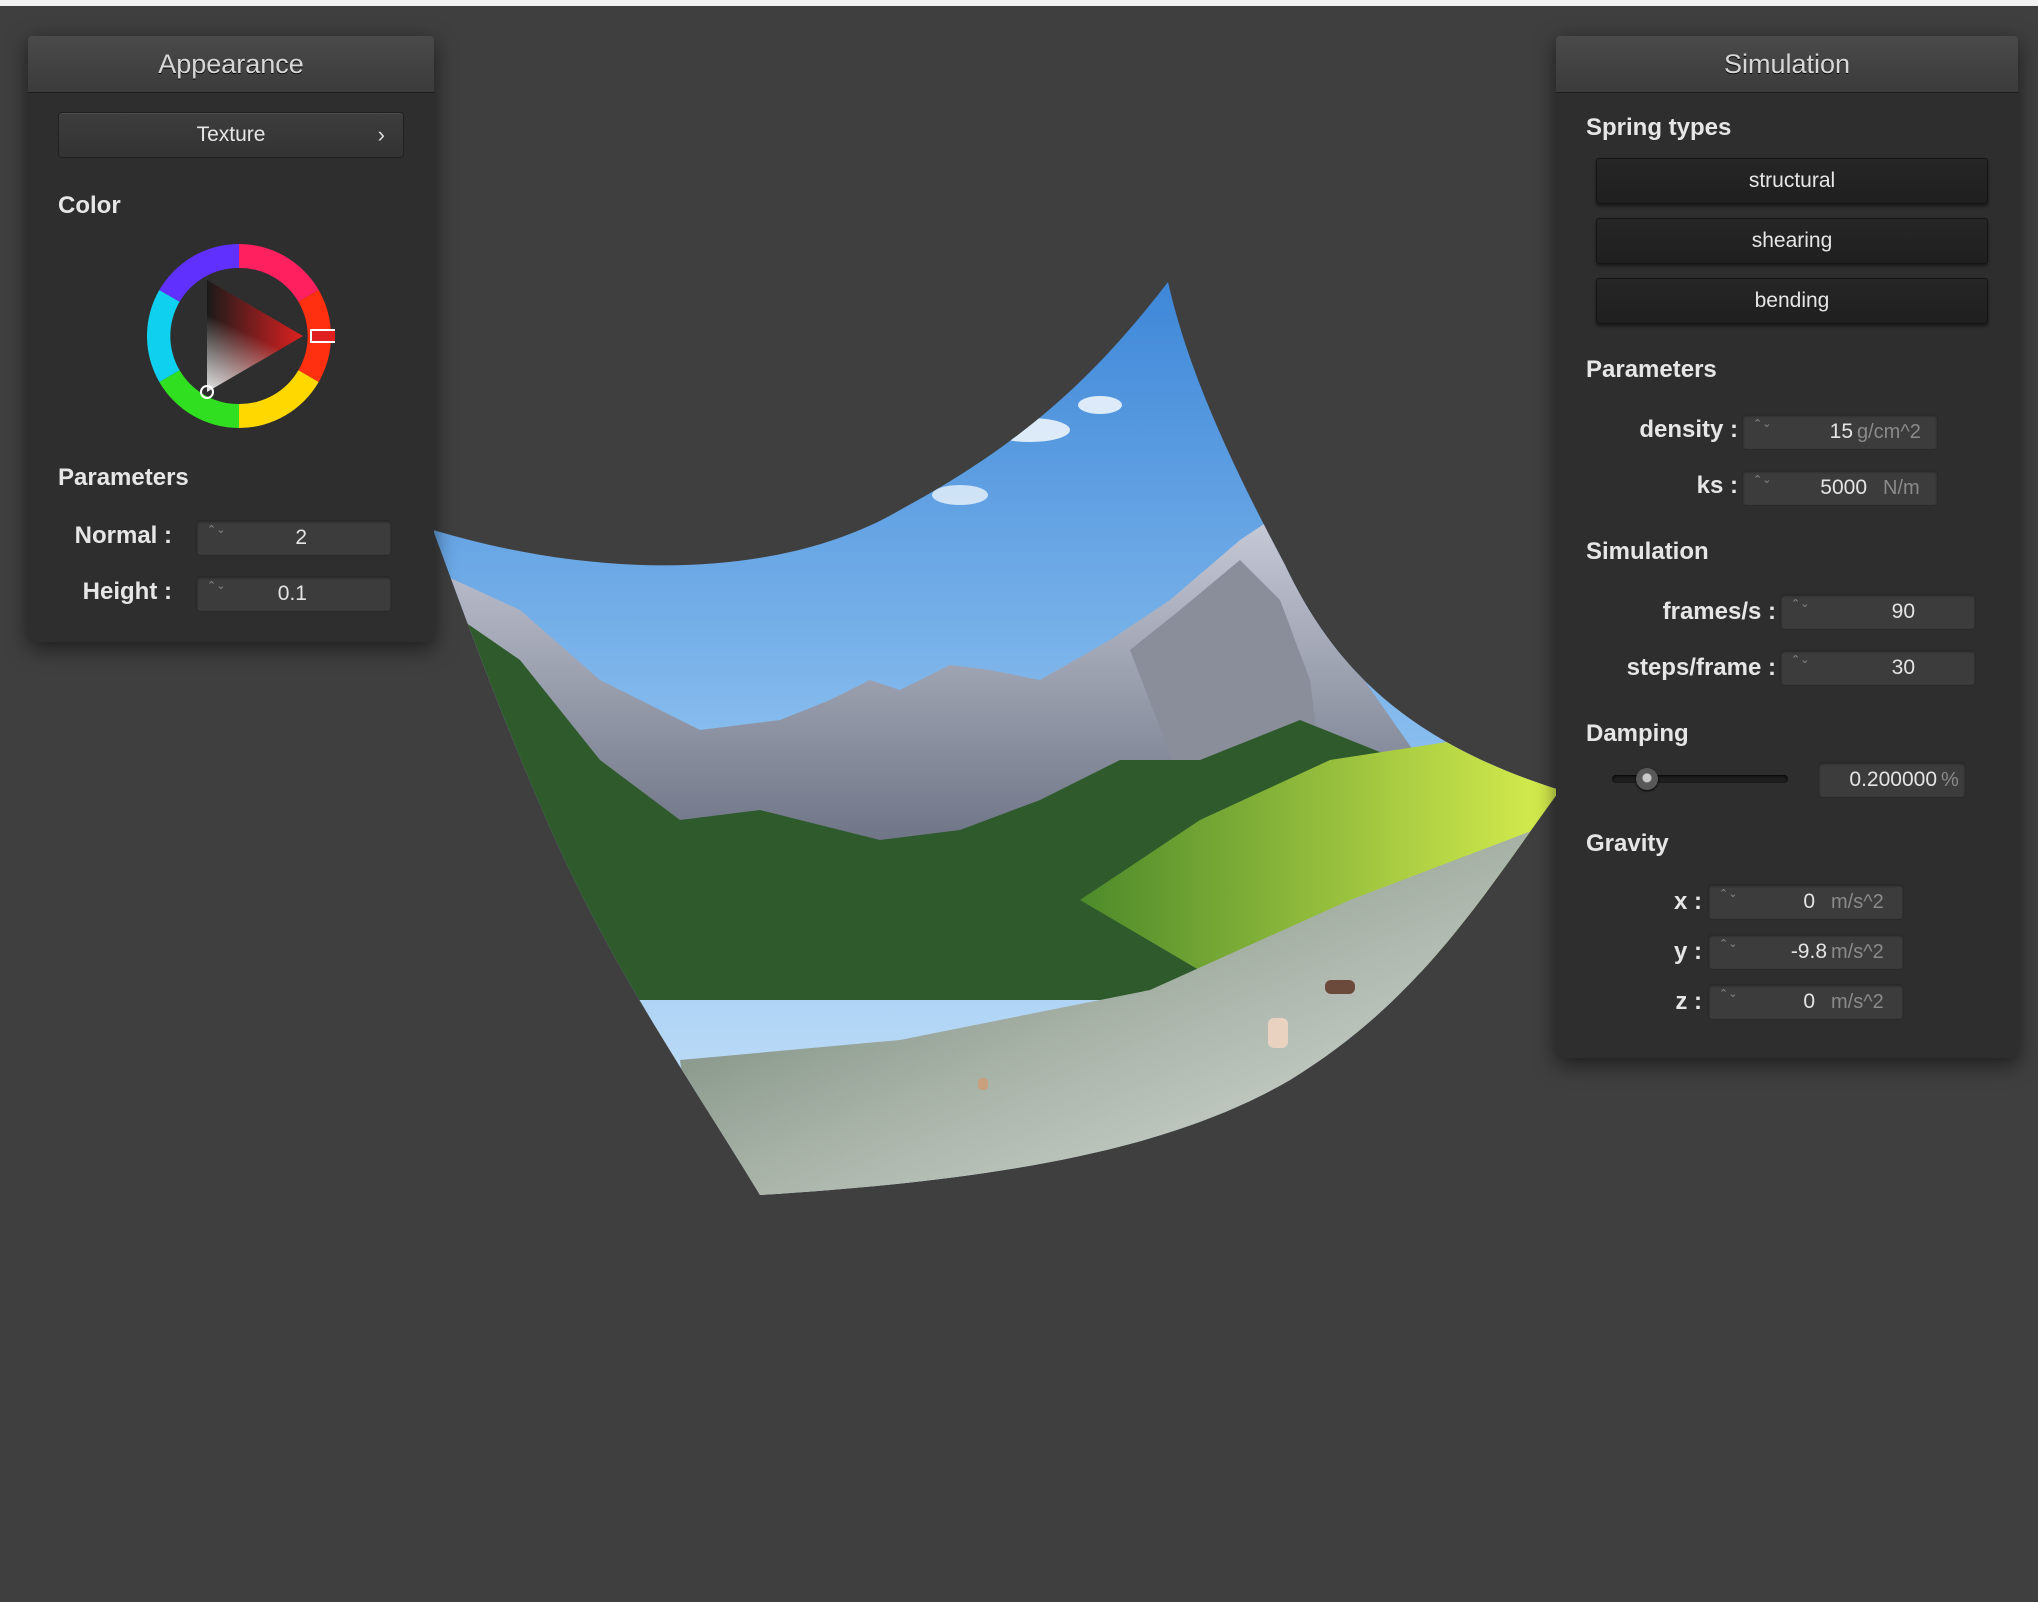  I want to click on color-section-label: Color, so click(89, 205).